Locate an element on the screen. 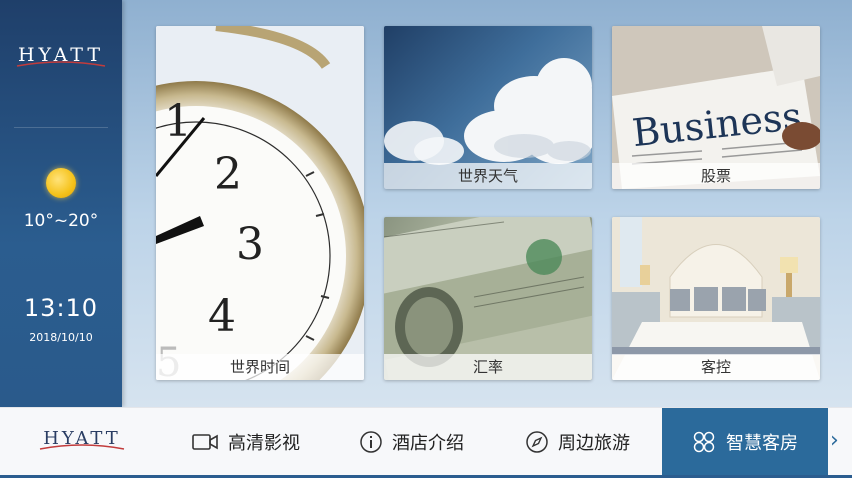 The image size is (852, 478). nav-nearby-travel: 周边旅游 is located at coordinates (578, 441).